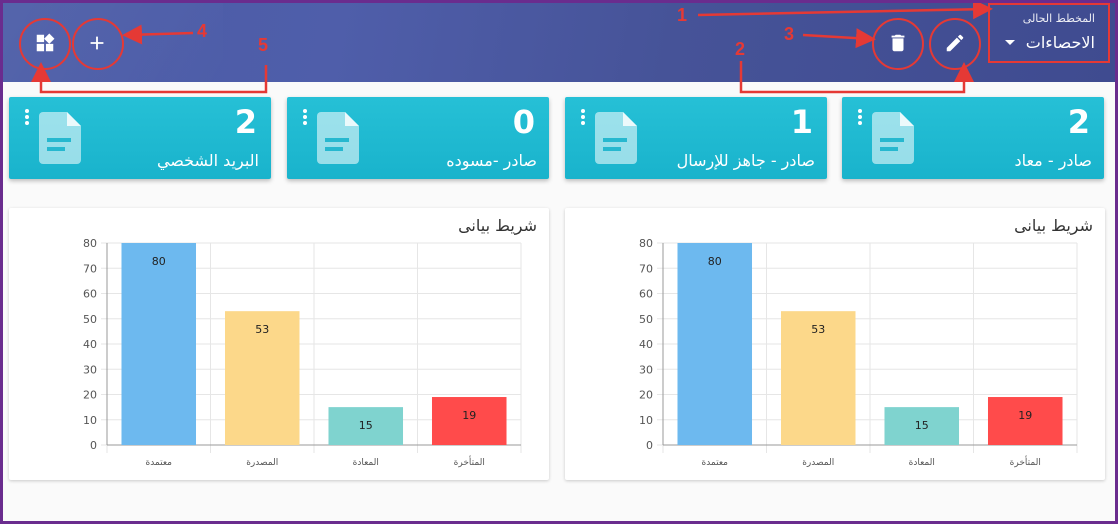 This screenshot has width=1118, height=524. What do you see at coordinates (140, 138) in the screenshot?
I see `stat-card-personal-mail: 2 البريد الشخصي` at bounding box center [140, 138].